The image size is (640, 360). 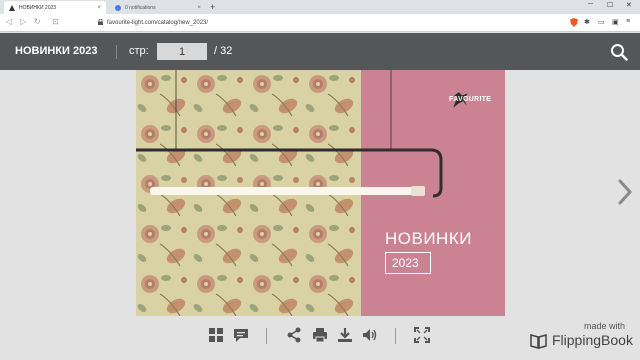 What do you see at coordinates (345, 335) in the screenshot?
I see `download-icon` at bounding box center [345, 335].